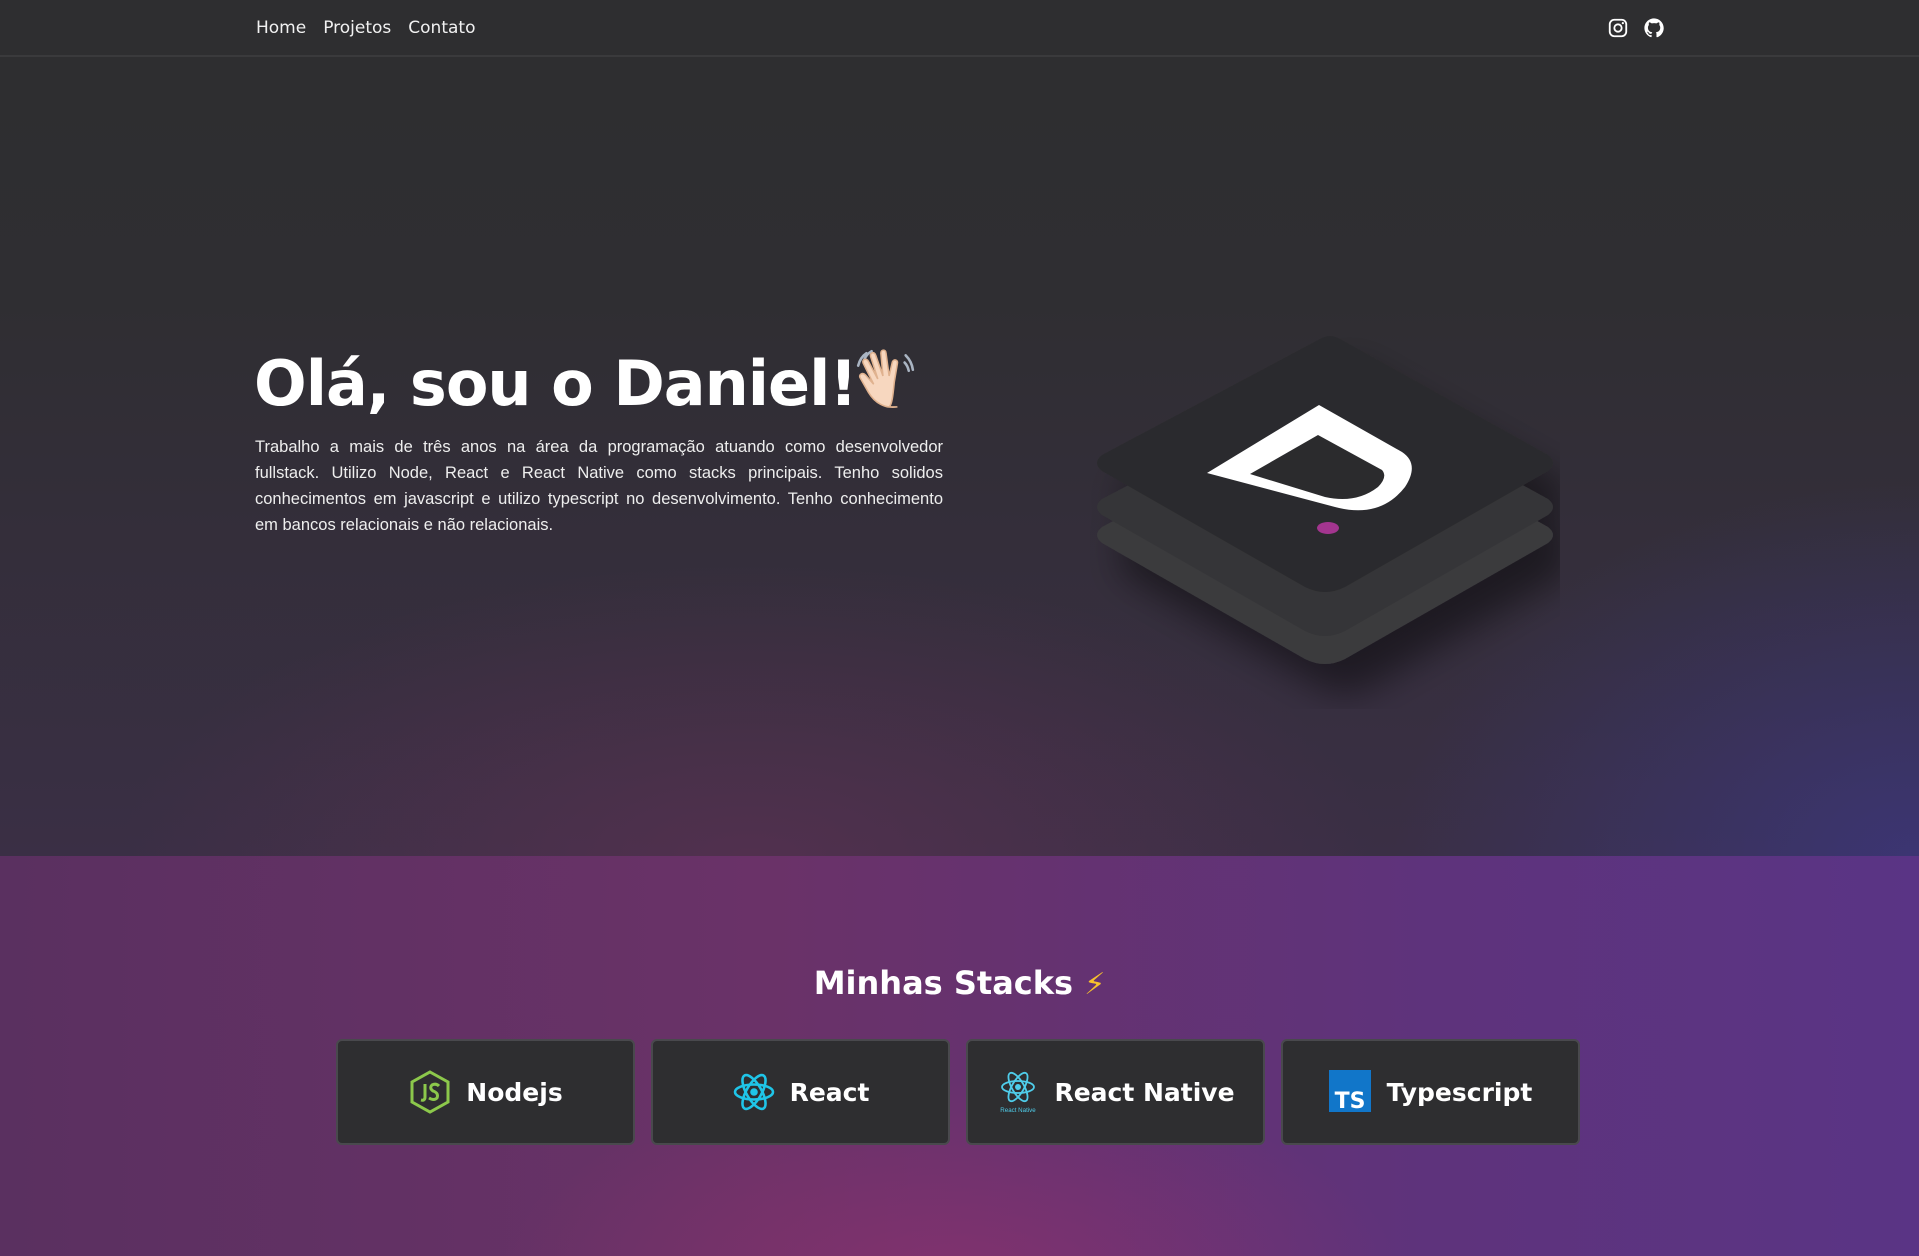 This screenshot has height=1256, width=1919. What do you see at coordinates (556, 383) in the screenshot?
I see `hero-title: Olá, sou o Daniel!` at bounding box center [556, 383].